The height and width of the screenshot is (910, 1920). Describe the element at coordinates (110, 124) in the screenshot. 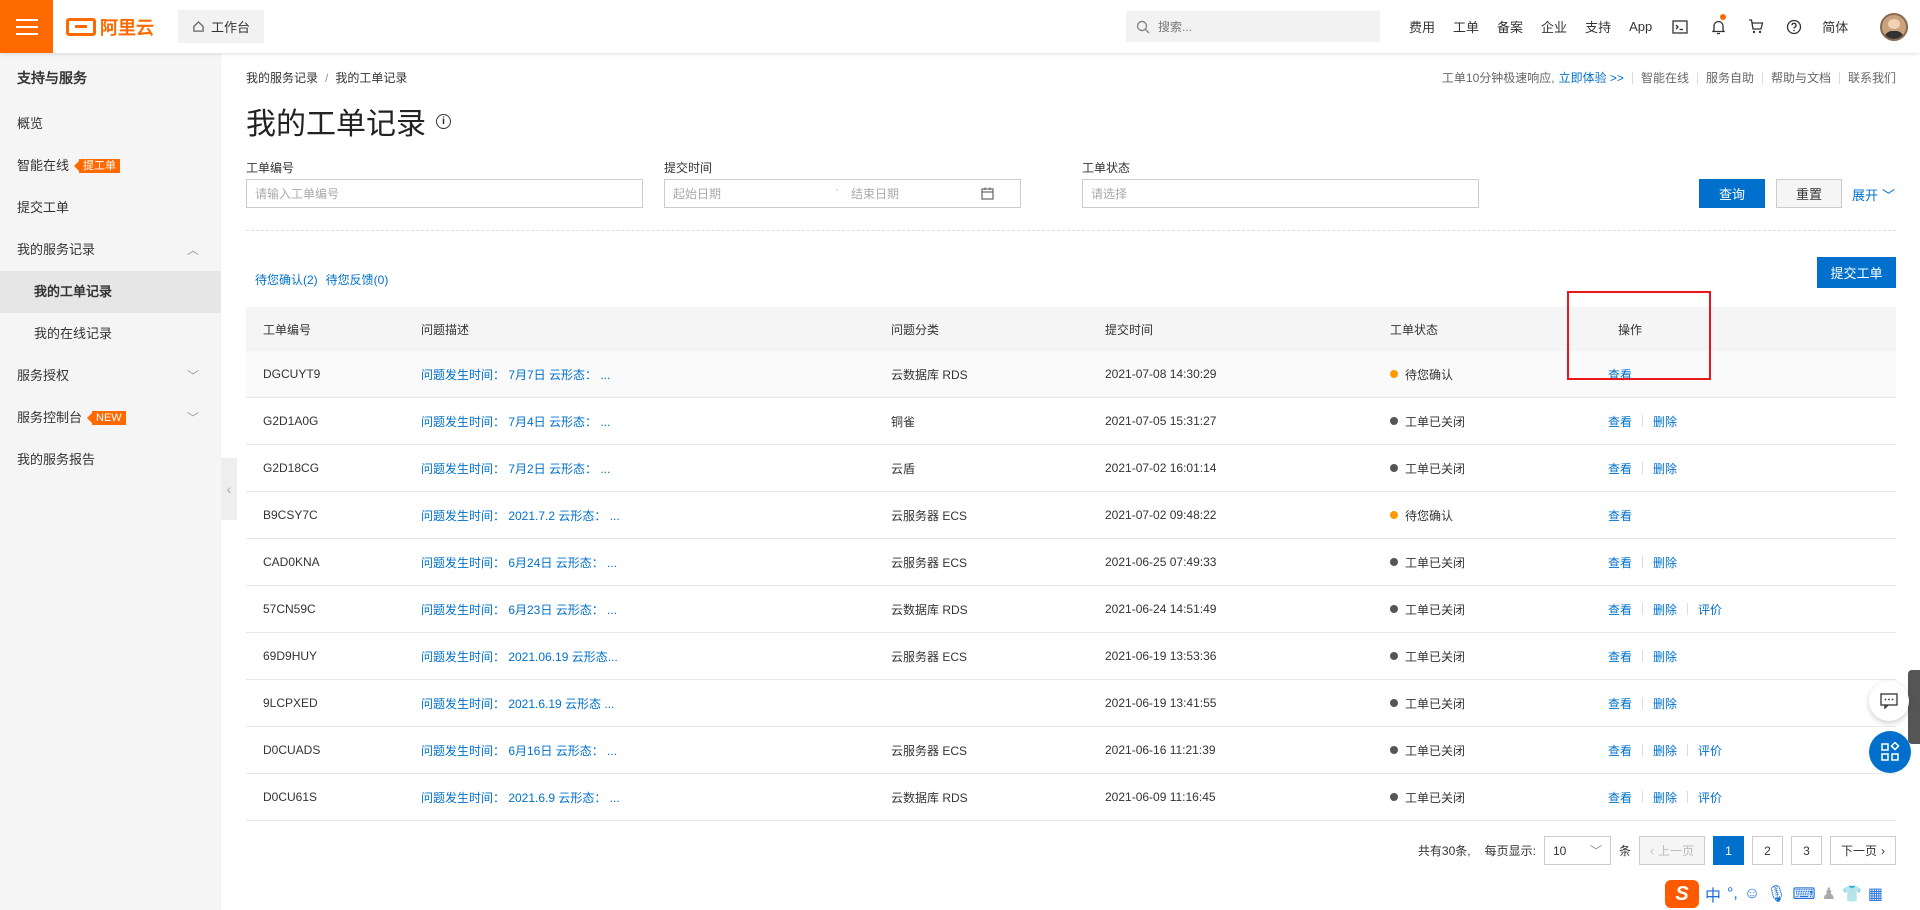

I see `sidebar-item-overview: 概览` at that location.